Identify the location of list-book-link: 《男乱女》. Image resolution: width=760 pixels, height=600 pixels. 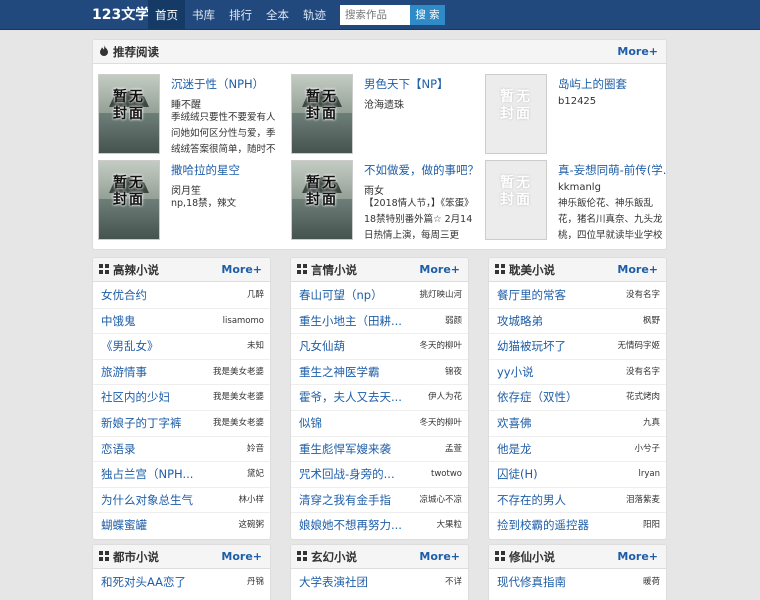
(130, 346).